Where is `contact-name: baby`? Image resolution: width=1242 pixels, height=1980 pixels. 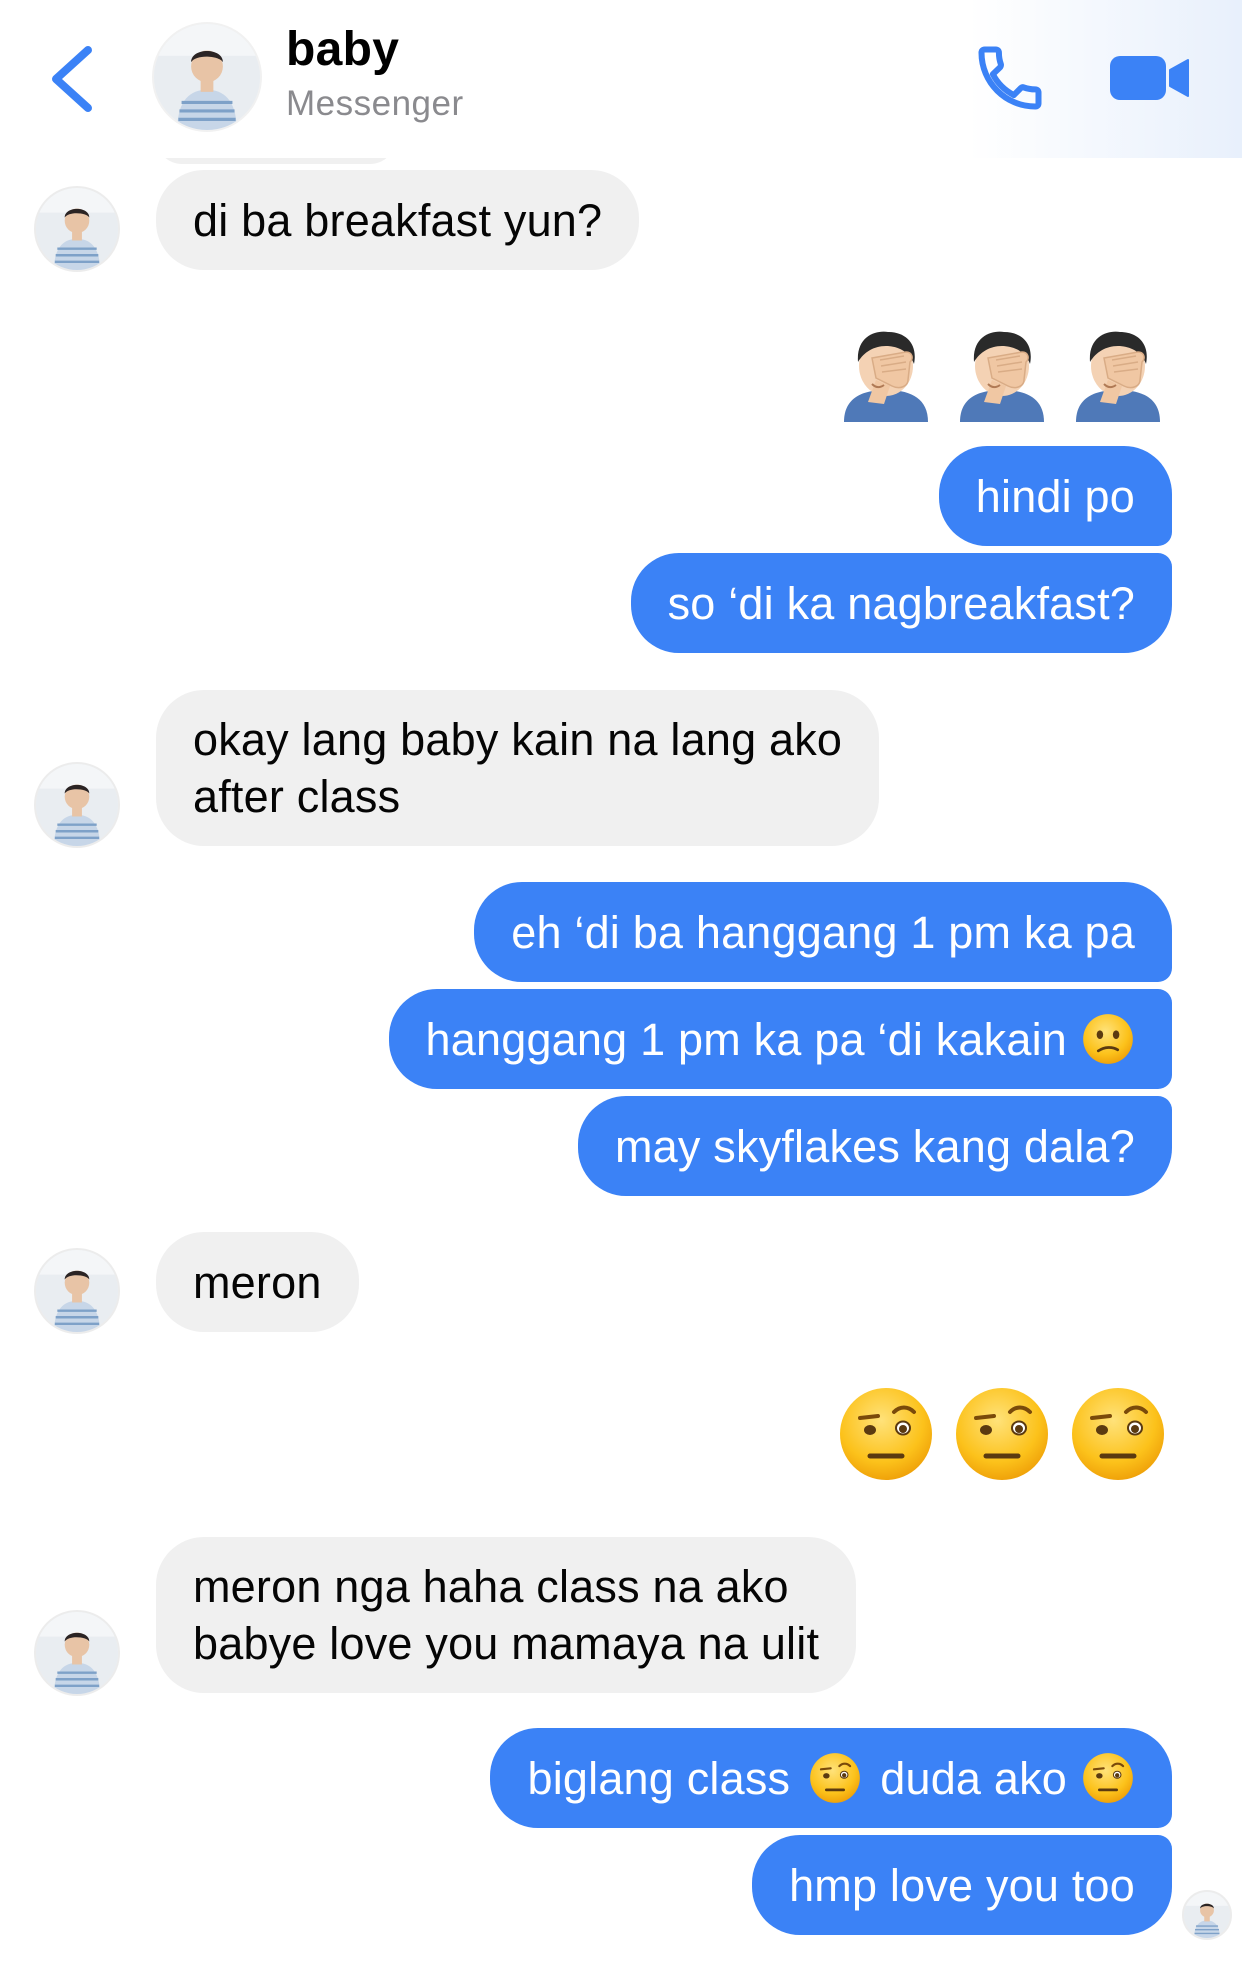 contact-name: baby is located at coordinates (342, 49).